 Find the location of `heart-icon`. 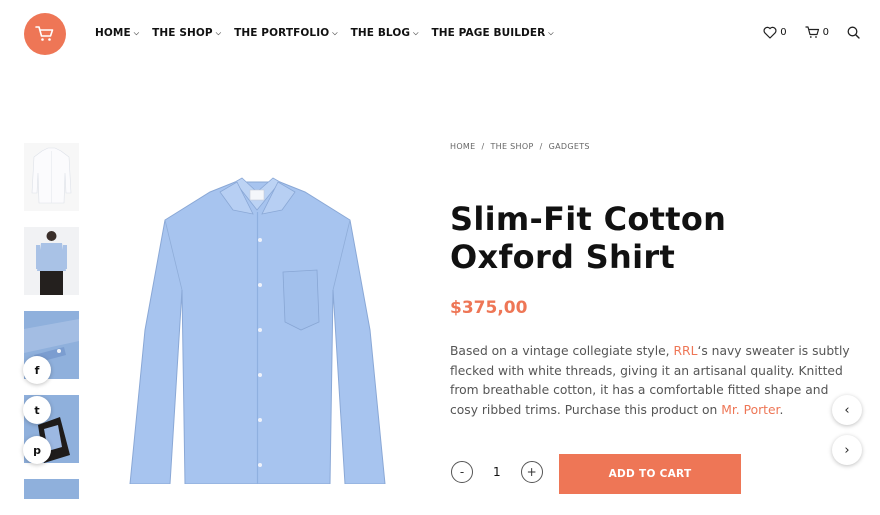

heart-icon is located at coordinates (770, 32).